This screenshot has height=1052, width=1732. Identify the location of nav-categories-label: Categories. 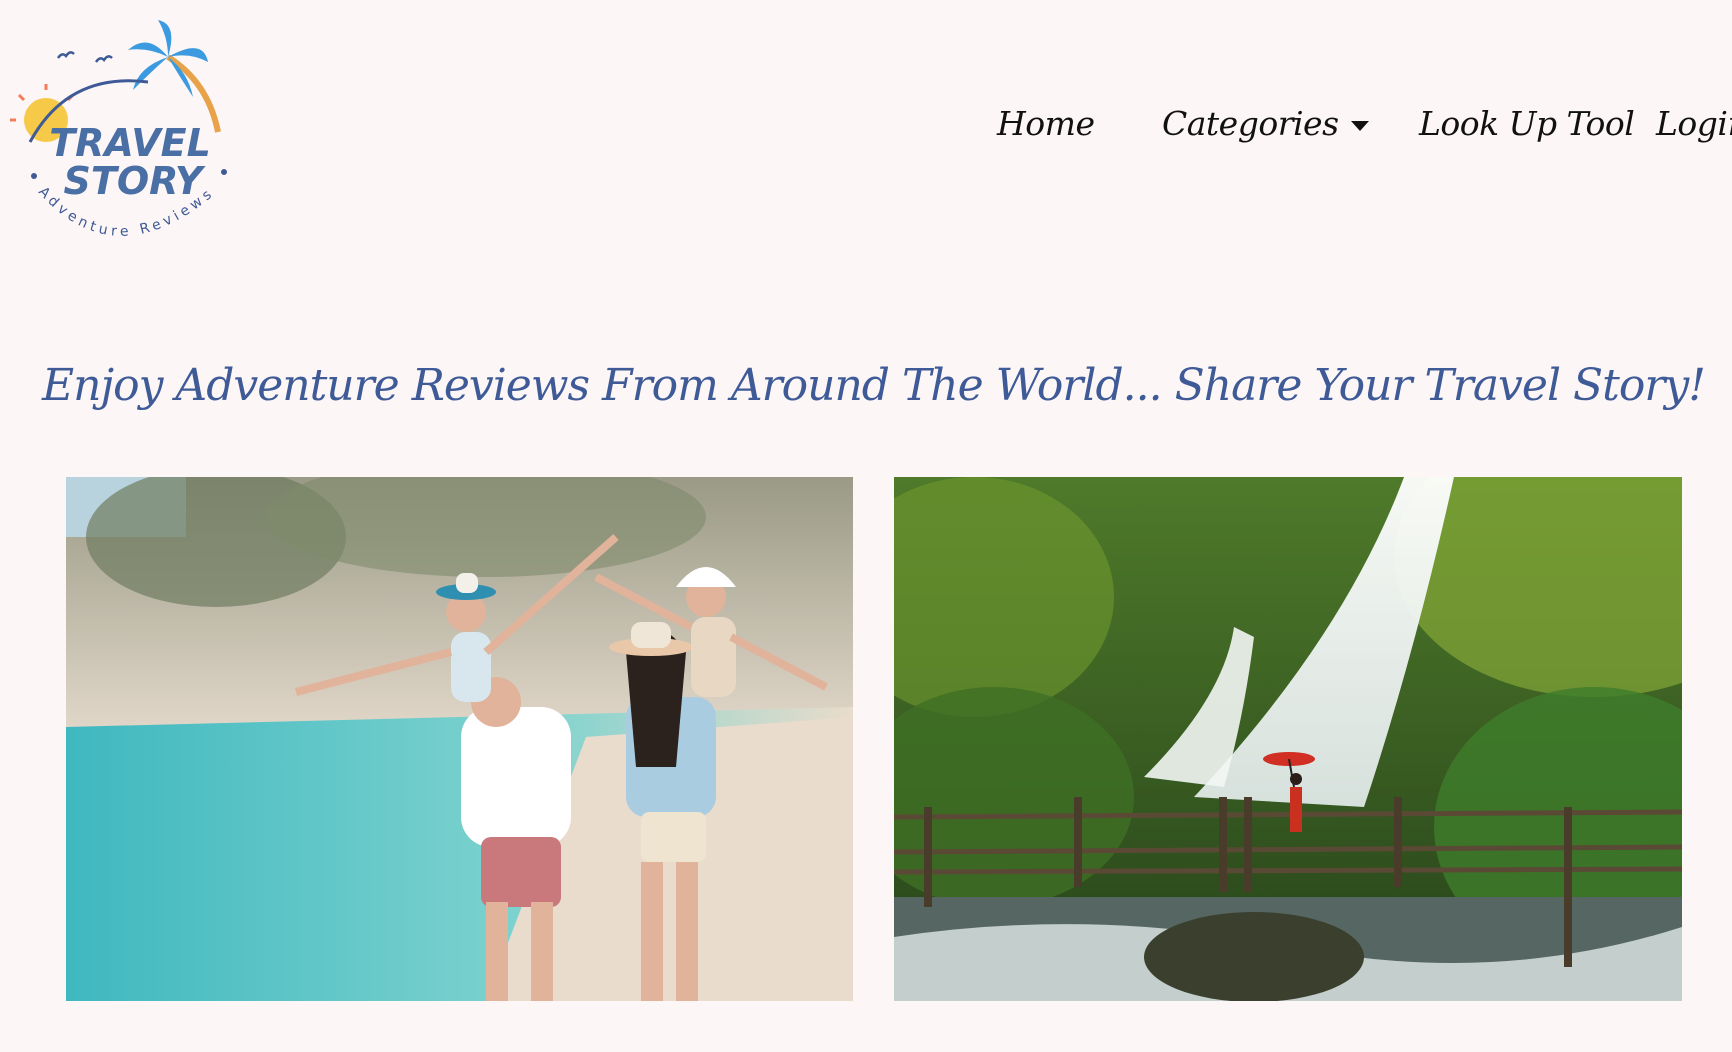
(1250, 123).